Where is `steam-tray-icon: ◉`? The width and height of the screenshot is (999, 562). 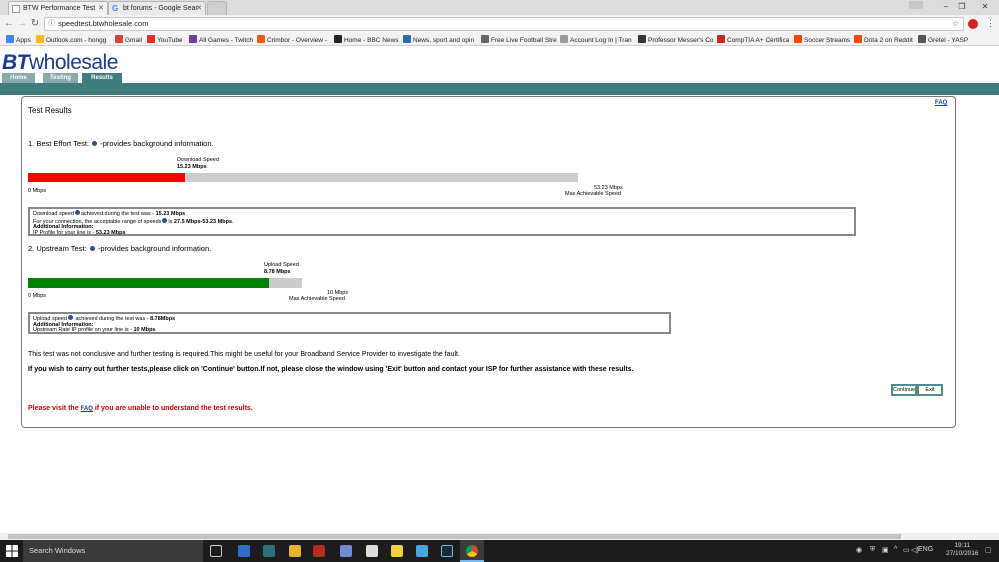
steam-tray-icon: ◉ is located at coordinates (859, 550).